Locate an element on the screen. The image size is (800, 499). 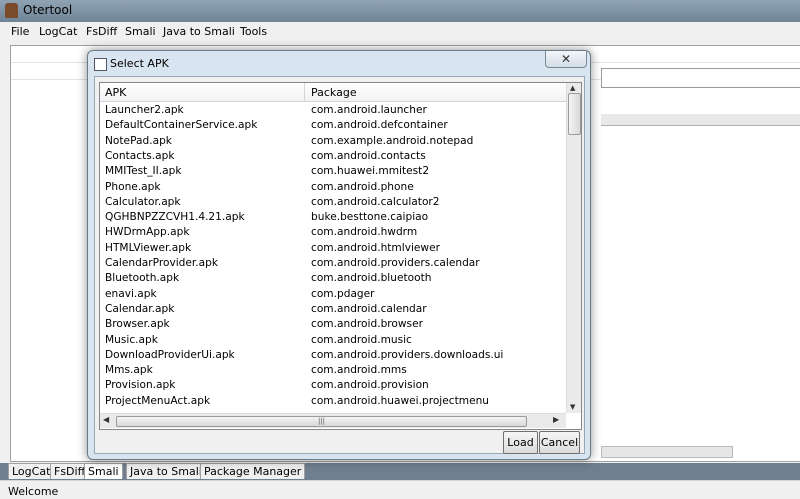
table-row: Contacts.apk com.android.contacts is located at coordinates (333, 156).